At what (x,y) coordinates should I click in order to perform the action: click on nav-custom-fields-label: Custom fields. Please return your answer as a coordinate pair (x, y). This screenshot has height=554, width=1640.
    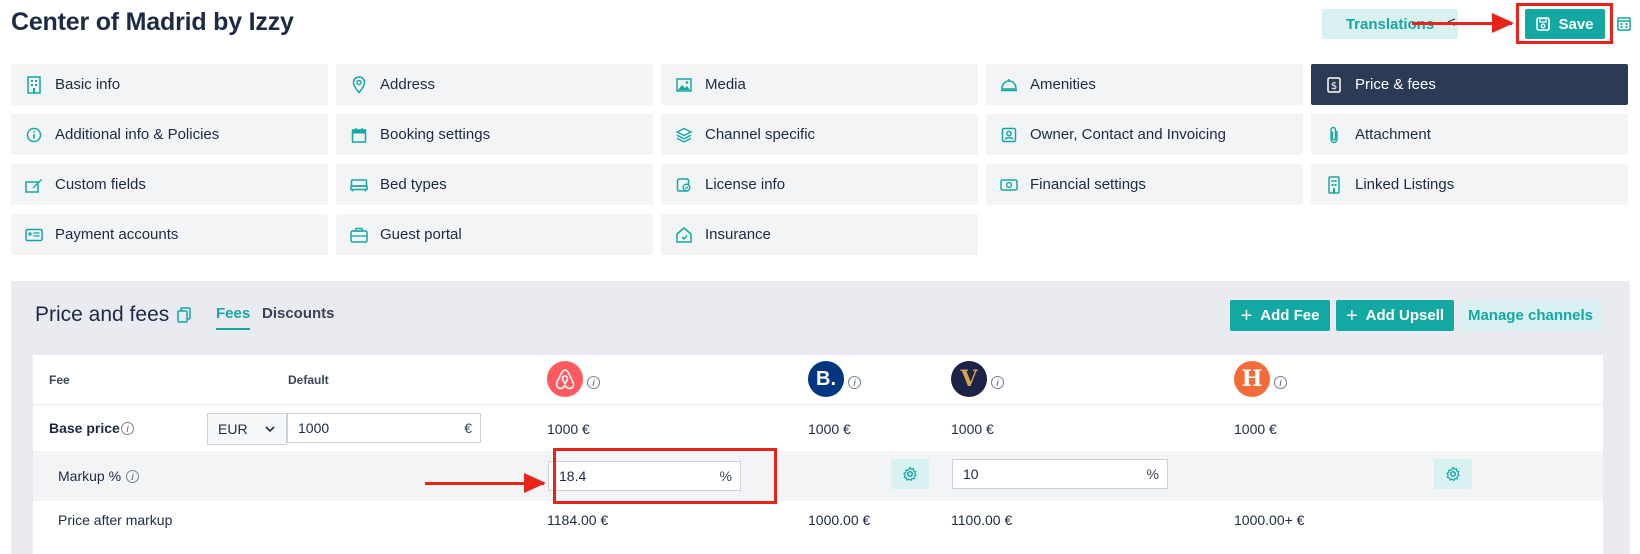
    Looking at the image, I should click on (100, 184).